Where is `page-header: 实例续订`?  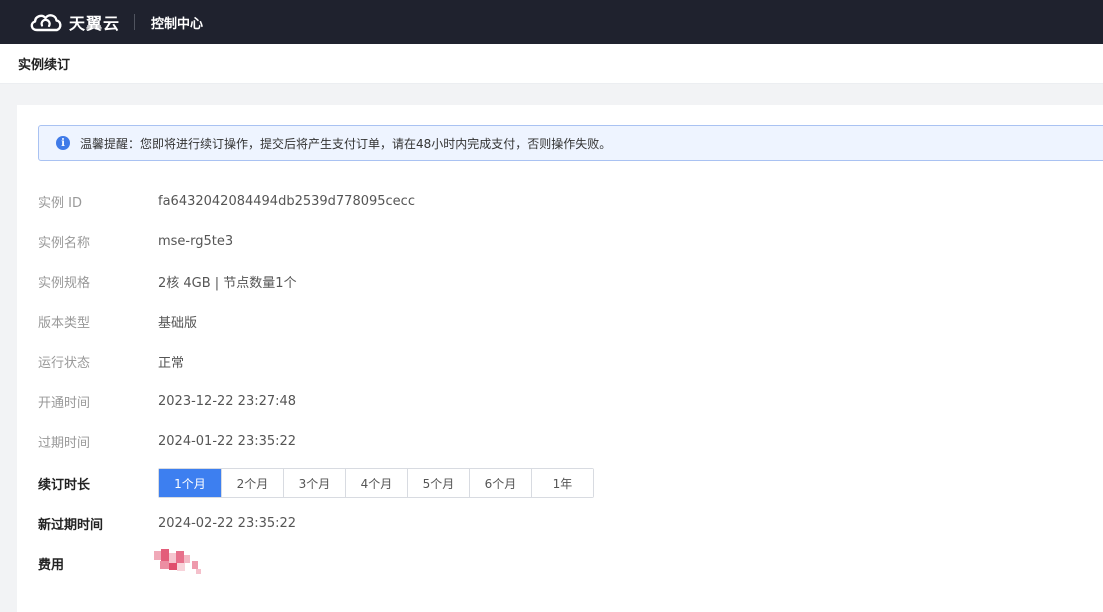 page-header: 实例续订 is located at coordinates (551, 64).